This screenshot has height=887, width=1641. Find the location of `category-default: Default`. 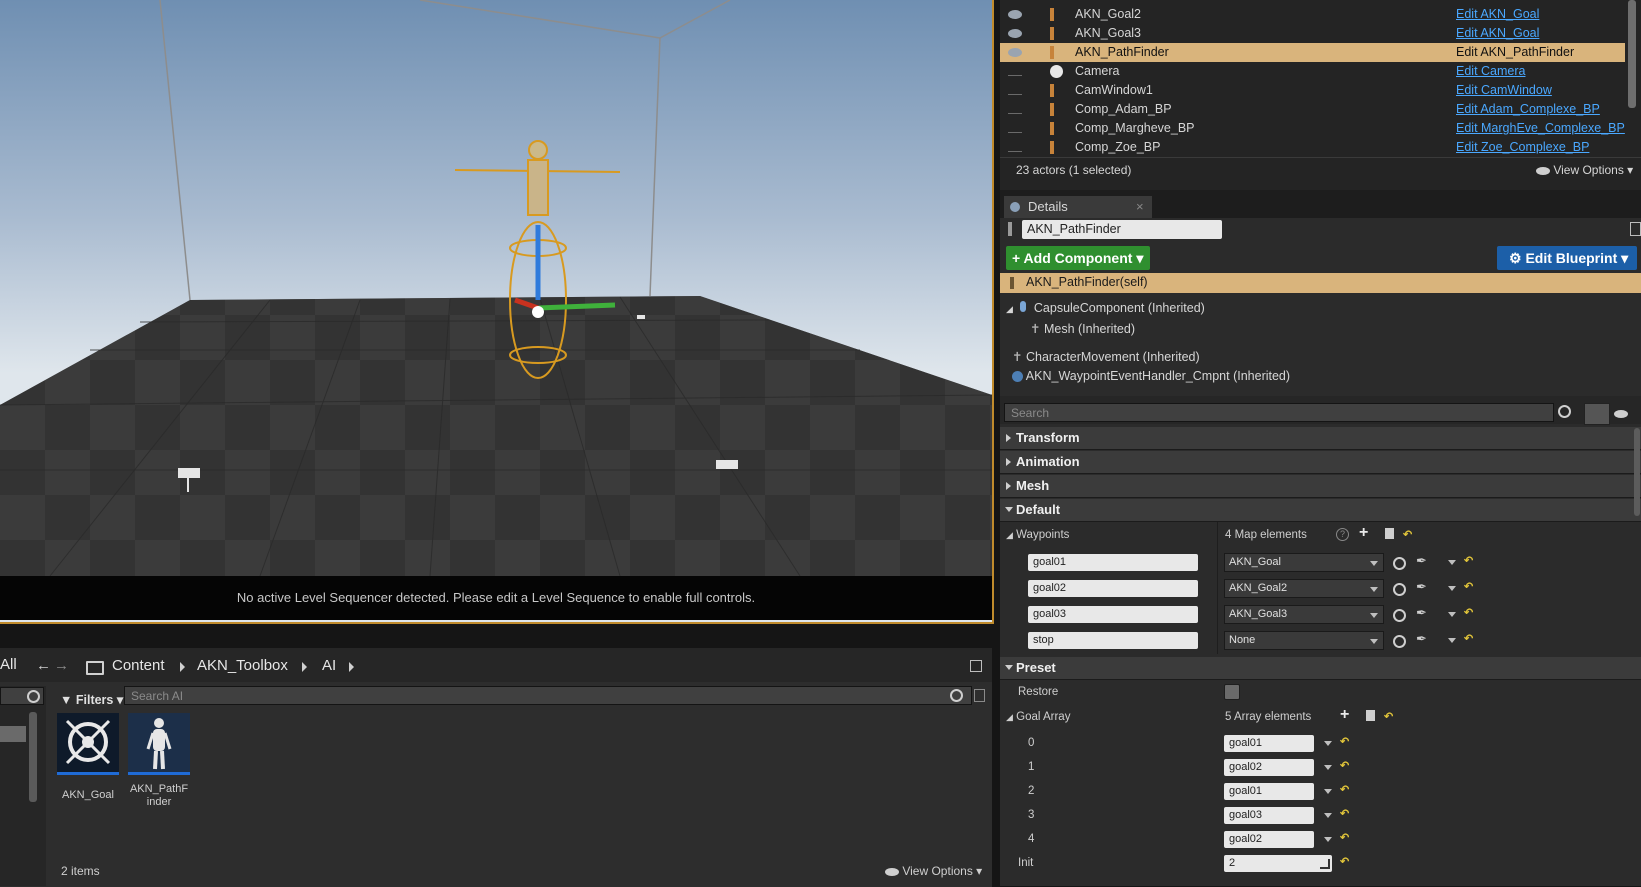

category-default: Default is located at coordinates (1320, 510).